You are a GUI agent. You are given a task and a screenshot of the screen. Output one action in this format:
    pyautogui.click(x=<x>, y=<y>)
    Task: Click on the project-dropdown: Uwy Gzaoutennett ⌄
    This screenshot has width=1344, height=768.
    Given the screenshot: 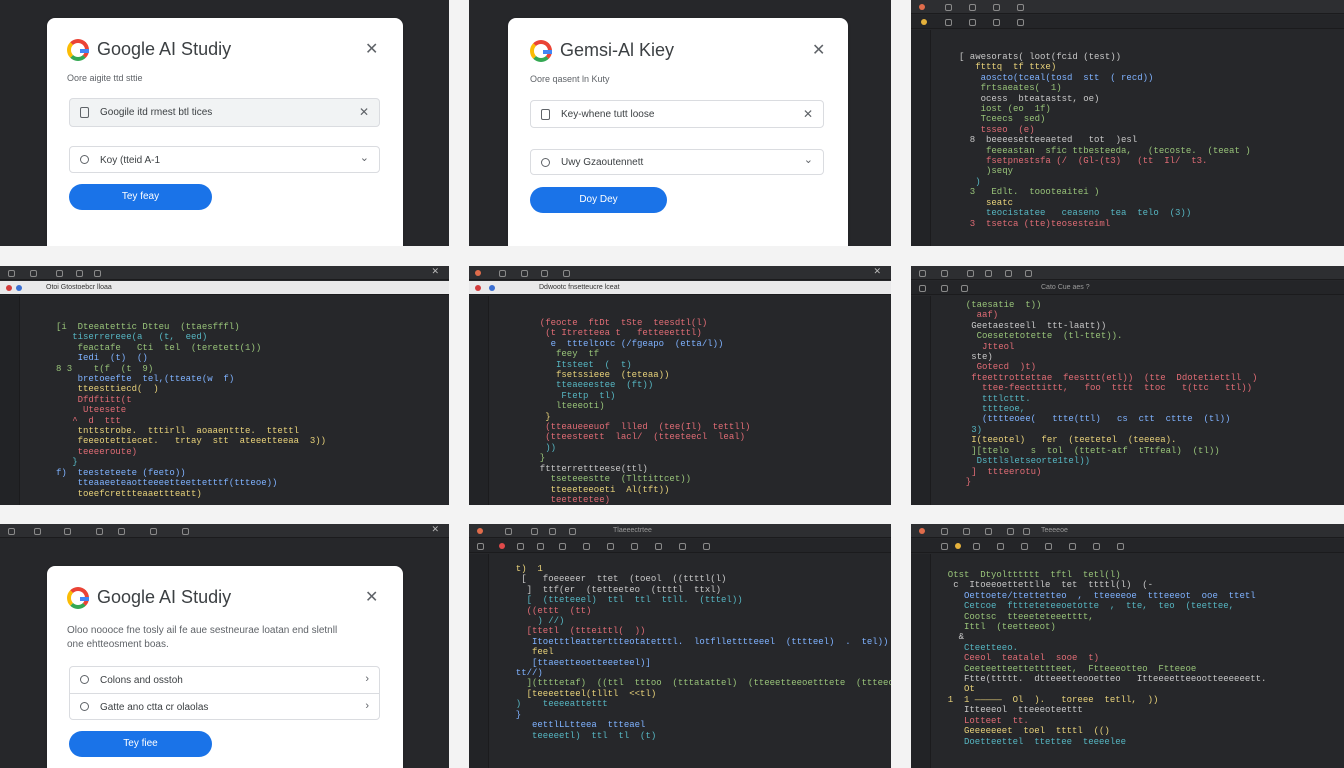 What is the action you would take?
    pyautogui.click(x=677, y=162)
    